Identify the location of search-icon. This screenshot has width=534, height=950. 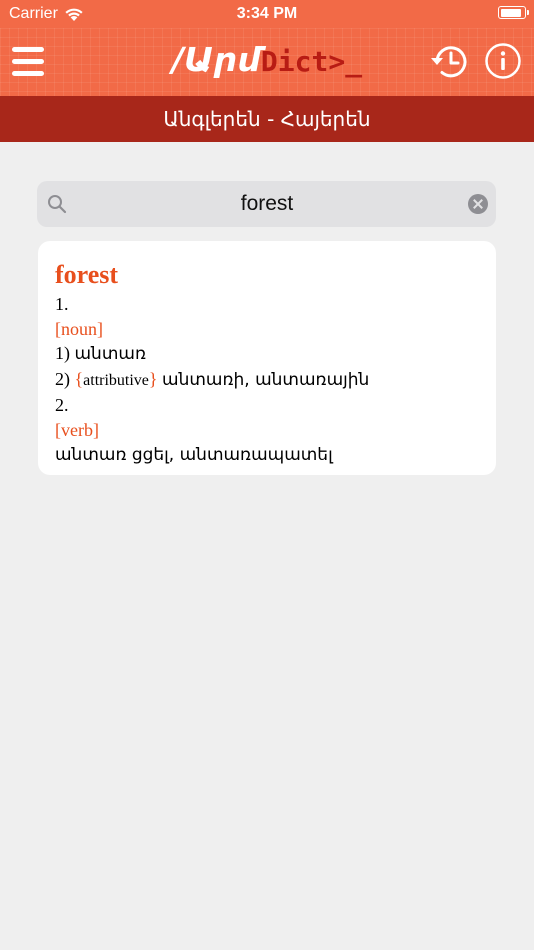
(57, 204).